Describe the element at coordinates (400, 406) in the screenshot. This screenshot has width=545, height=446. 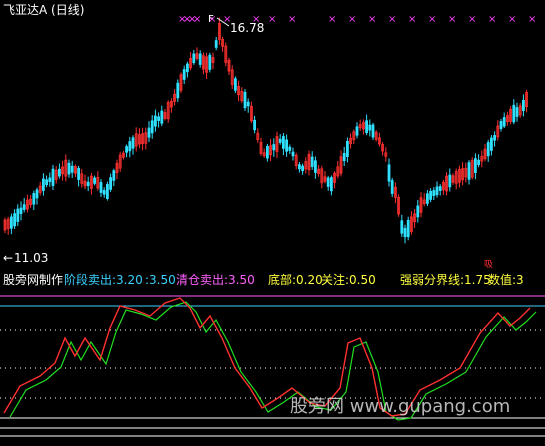
I see `watermark: 股旁网 www.gupang.com` at that location.